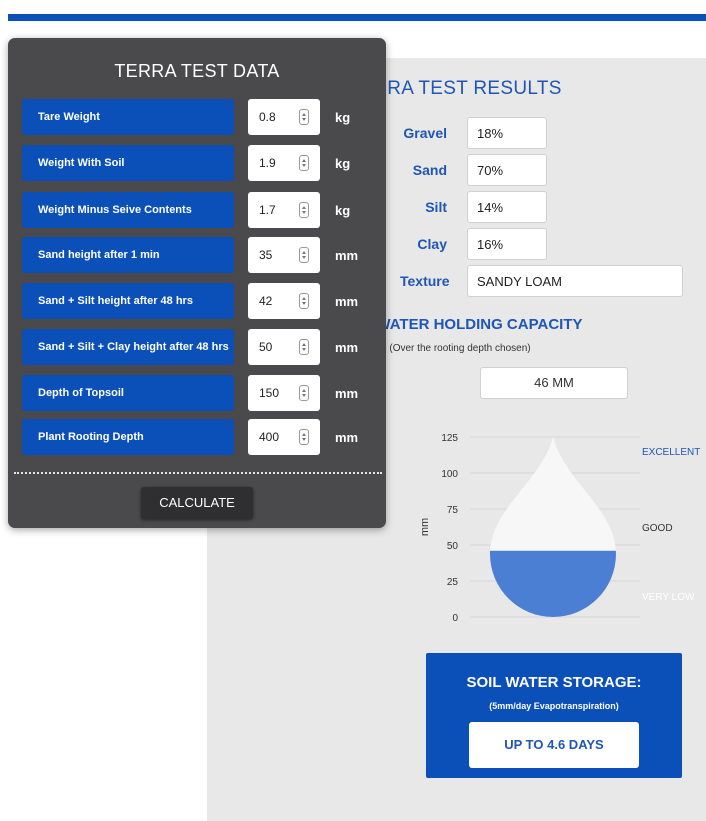  Describe the element at coordinates (267, 210) in the screenshot. I see `input-value: 1.7` at that location.